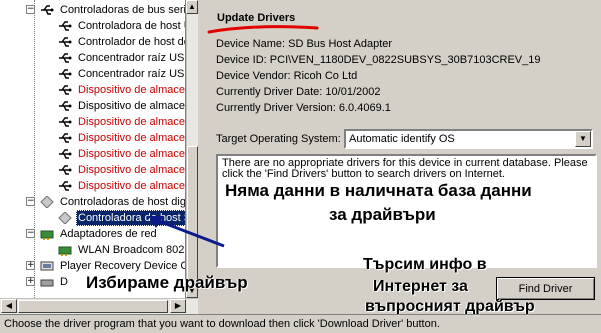  Describe the element at coordinates (123, 10) in the screenshot. I see `tree-item-label: Controladoras de bus serie` at that location.